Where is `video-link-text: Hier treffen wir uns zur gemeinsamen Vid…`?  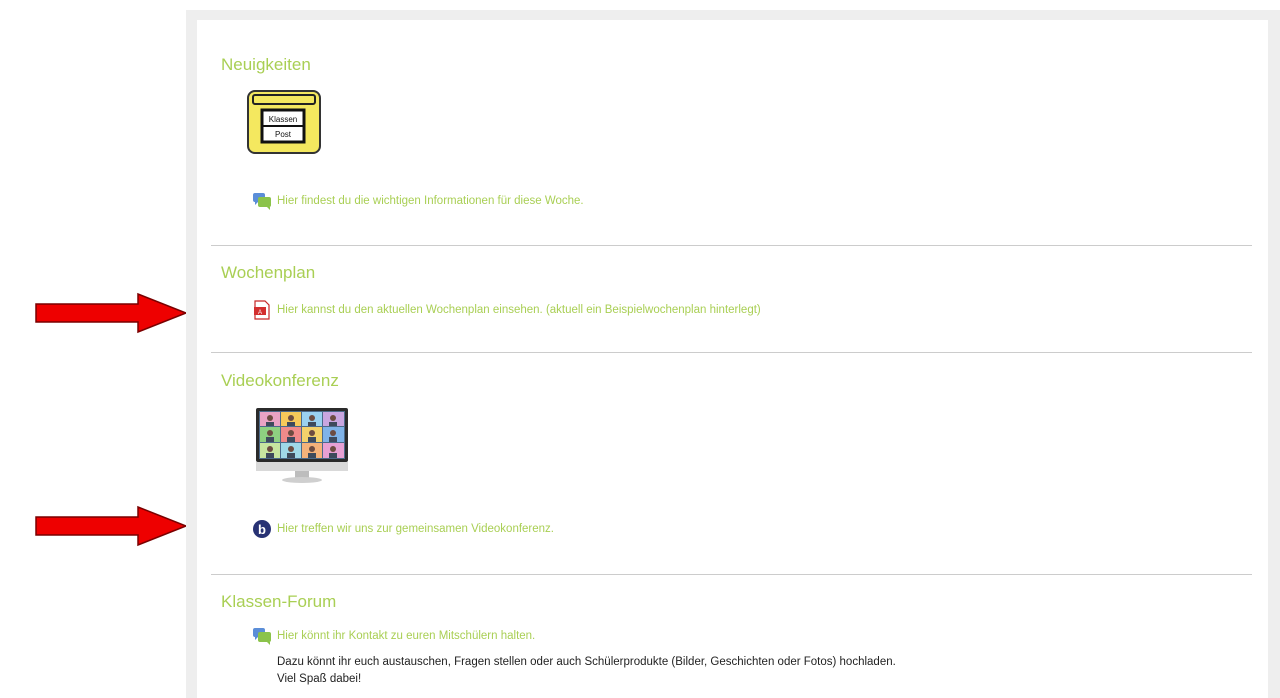 video-link-text: Hier treffen wir uns zur gemeinsamen Vid… is located at coordinates (415, 529).